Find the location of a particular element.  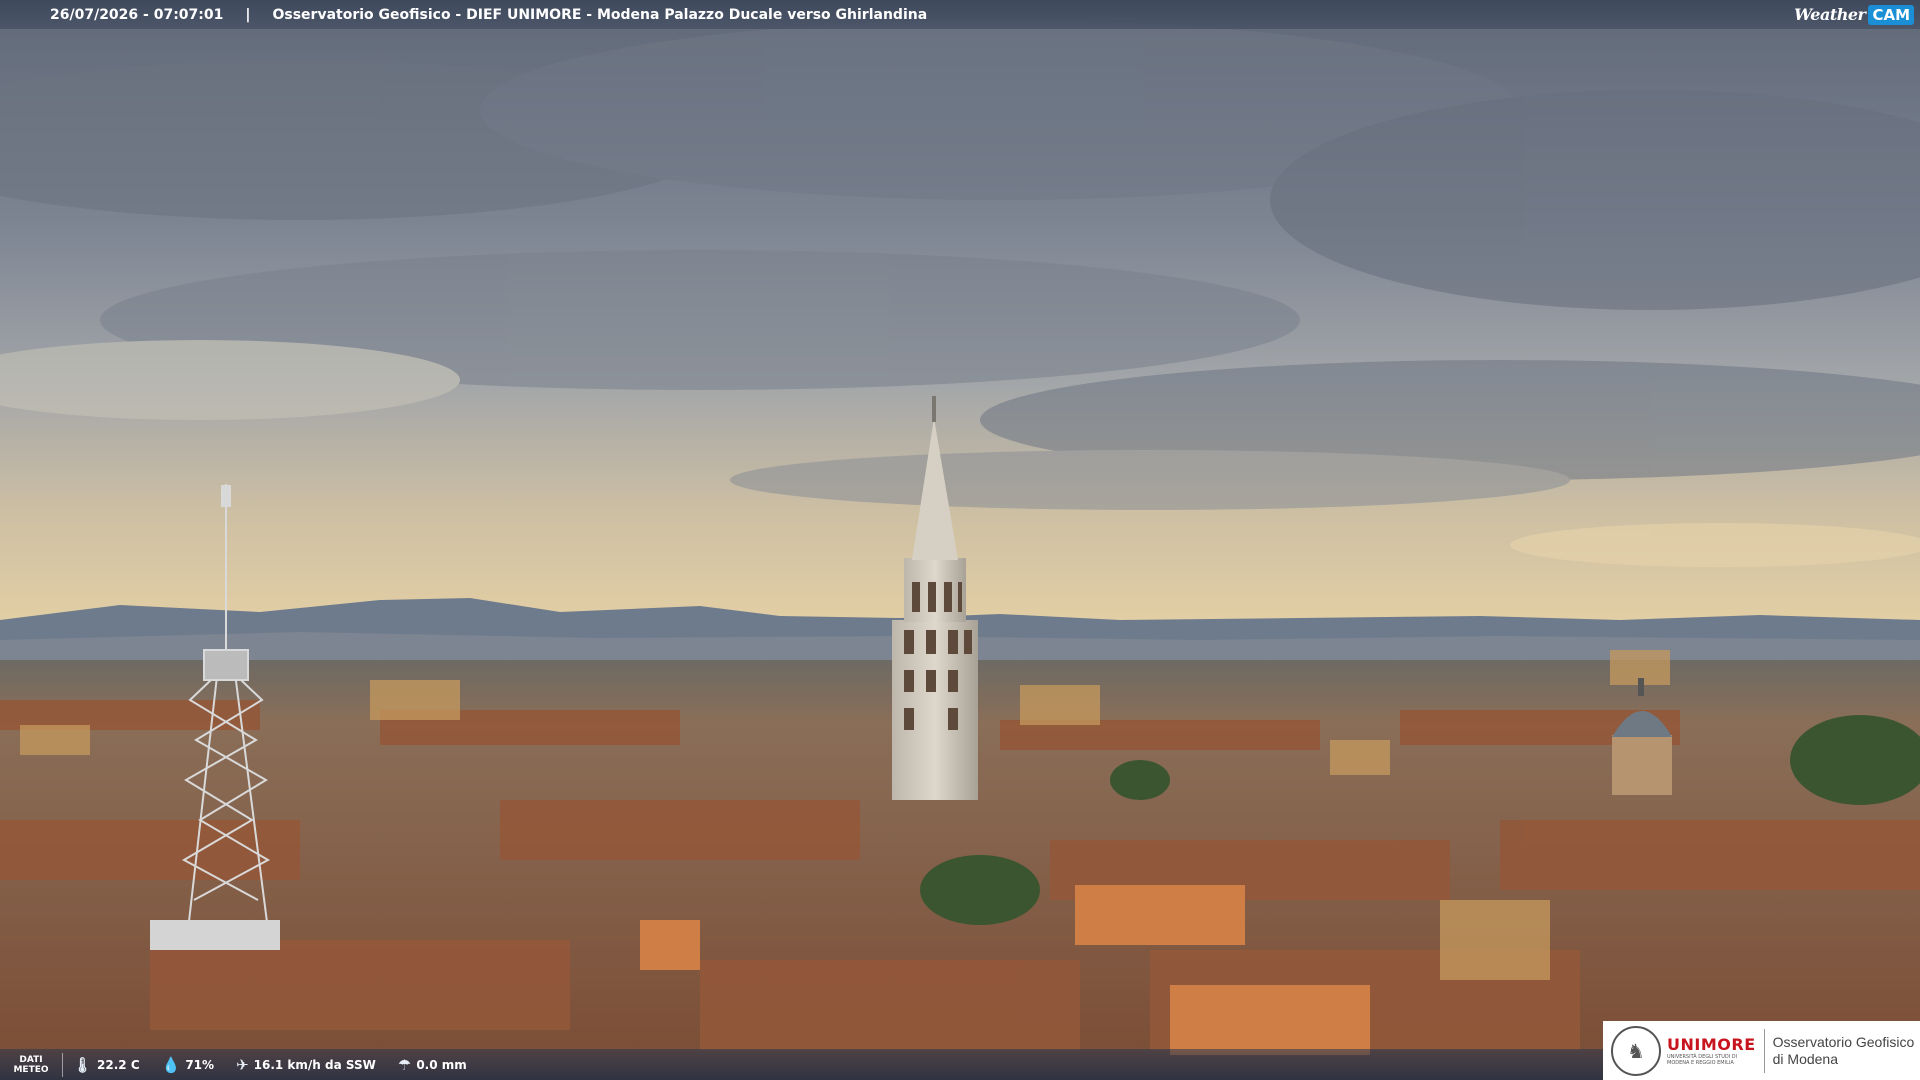

droplet-icon: 💧 is located at coordinates (171, 1064).